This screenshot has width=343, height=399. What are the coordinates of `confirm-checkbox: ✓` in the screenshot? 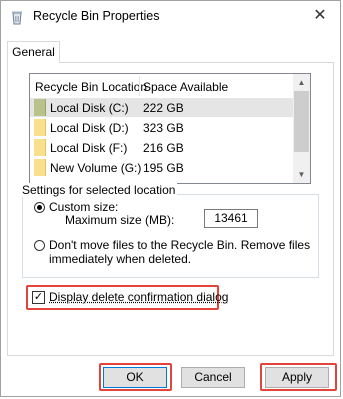 It's located at (38, 297).